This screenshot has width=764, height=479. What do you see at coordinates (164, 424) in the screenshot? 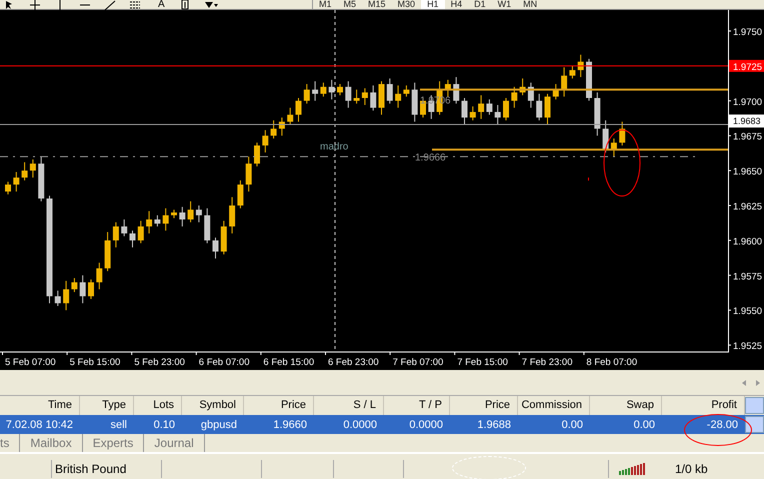
I see `table-cell-text: 0.10` at bounding box center [164, 424].